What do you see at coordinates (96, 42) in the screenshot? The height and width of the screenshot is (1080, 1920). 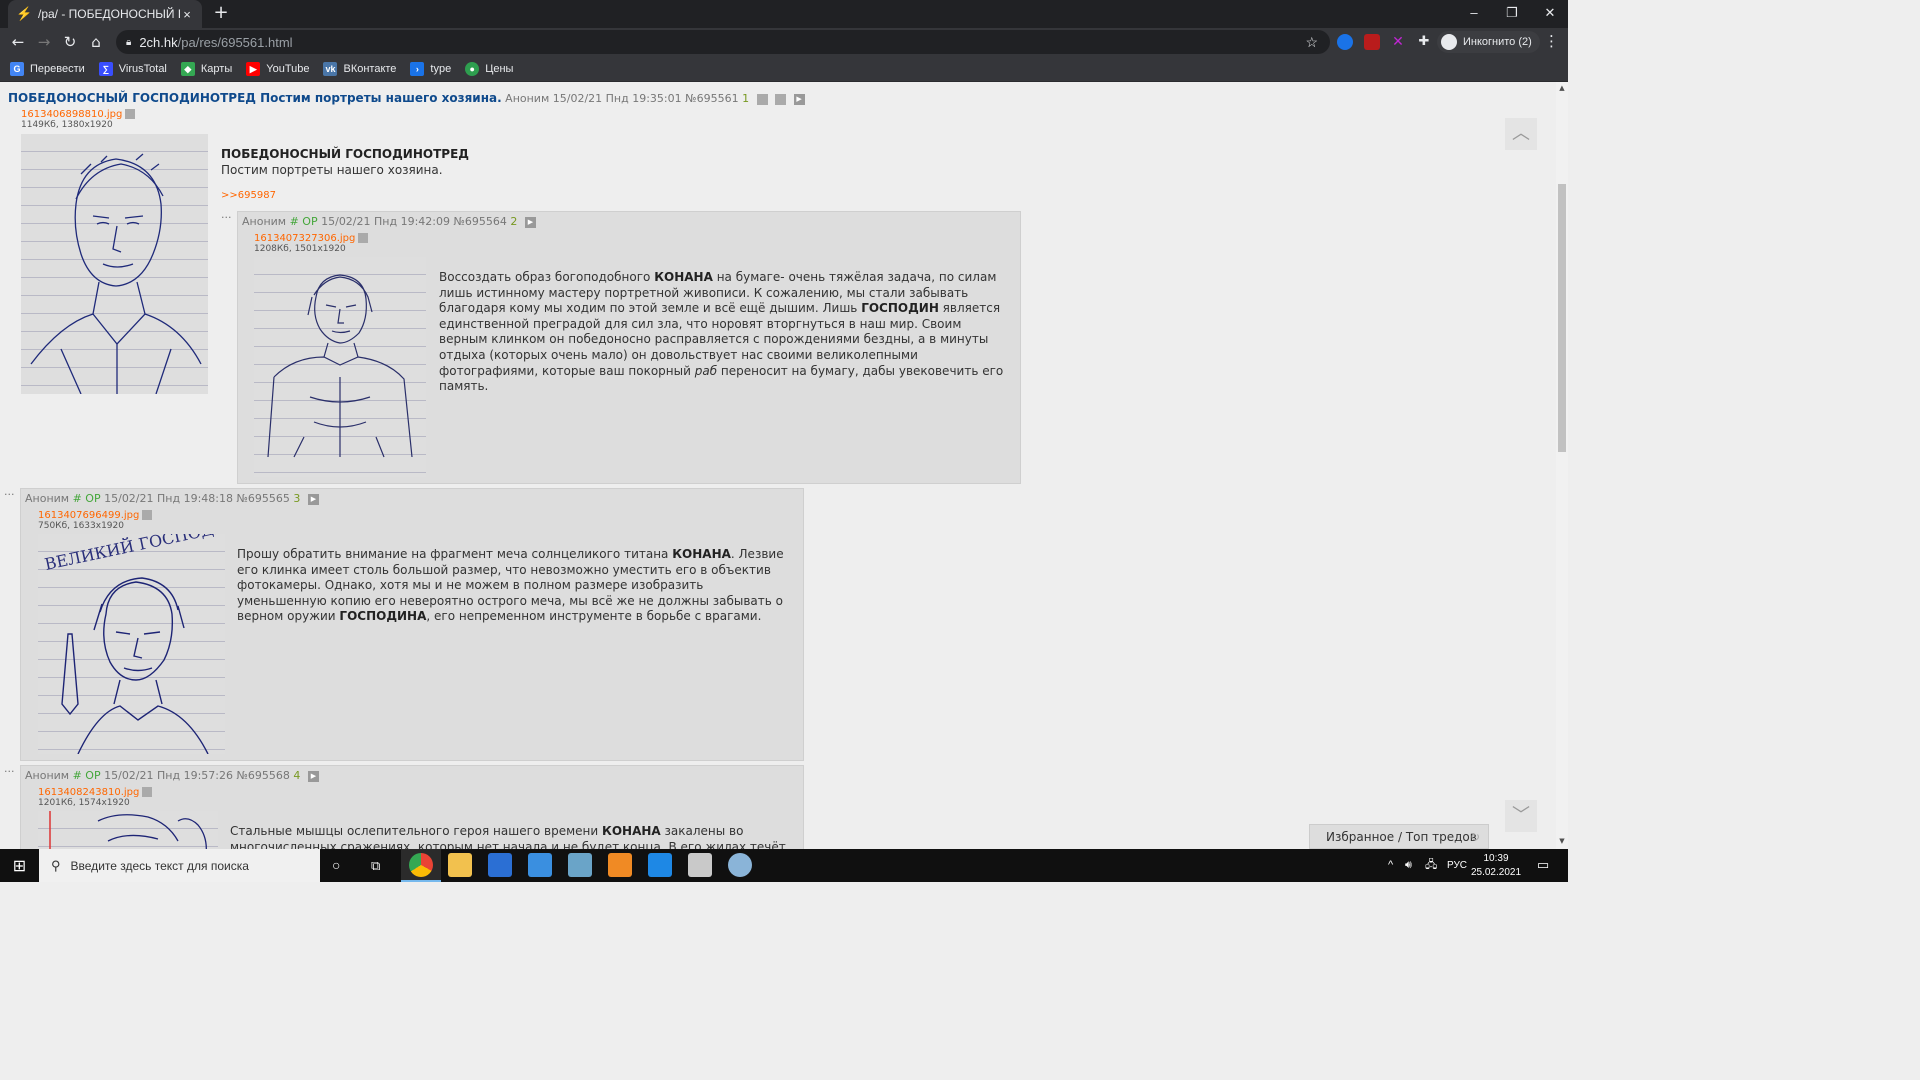 I see `home-icon: ⌂` at bounding box center [96, 42].